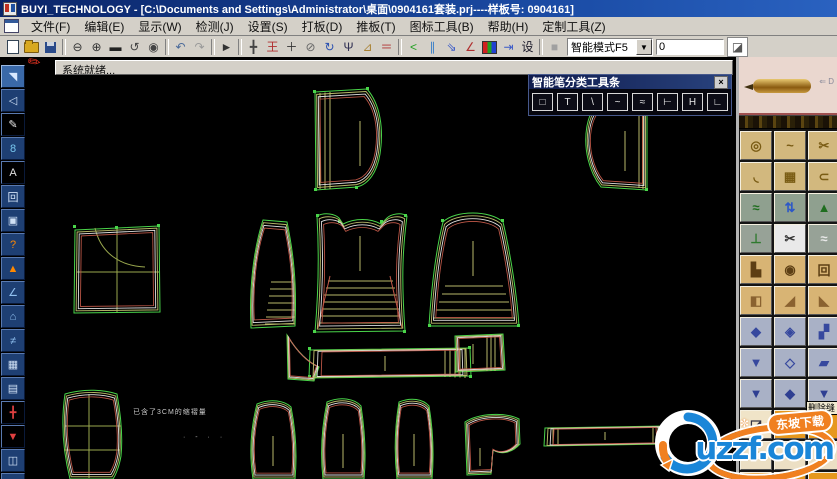  Describe the element at coordinates (822, 300) in the screenshot. I see `patch-tool: ◣` at that location.